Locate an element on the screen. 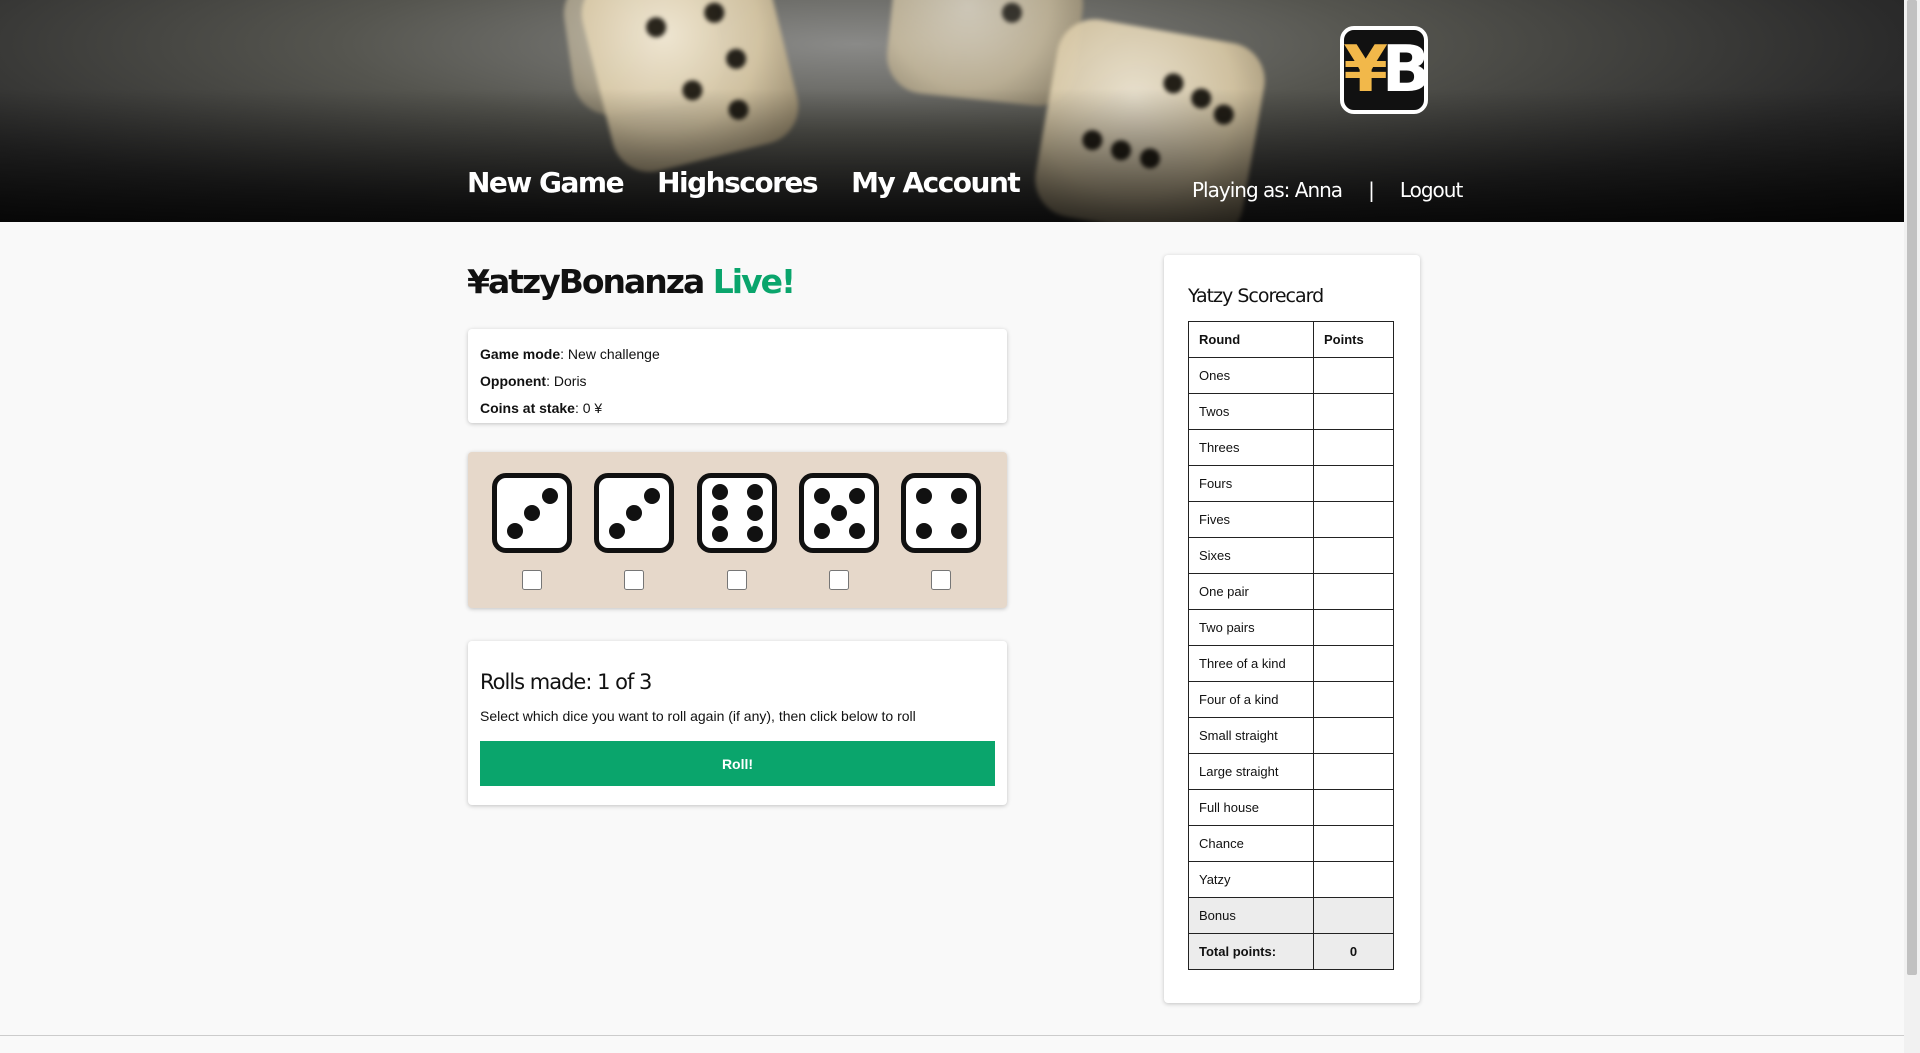  scorecard-round-label: Full house is located at coordinates (1251, 807).